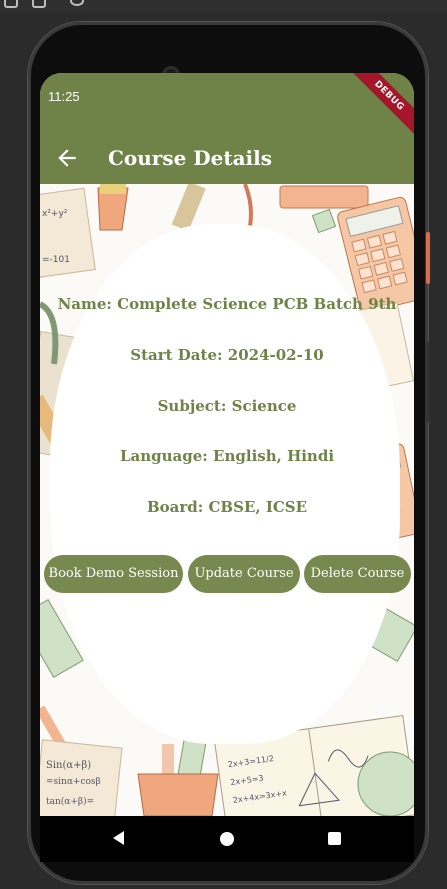  Describe the element at coordinates (223, 6) in the screenshot. I see `emulator-toolbar` at that location.